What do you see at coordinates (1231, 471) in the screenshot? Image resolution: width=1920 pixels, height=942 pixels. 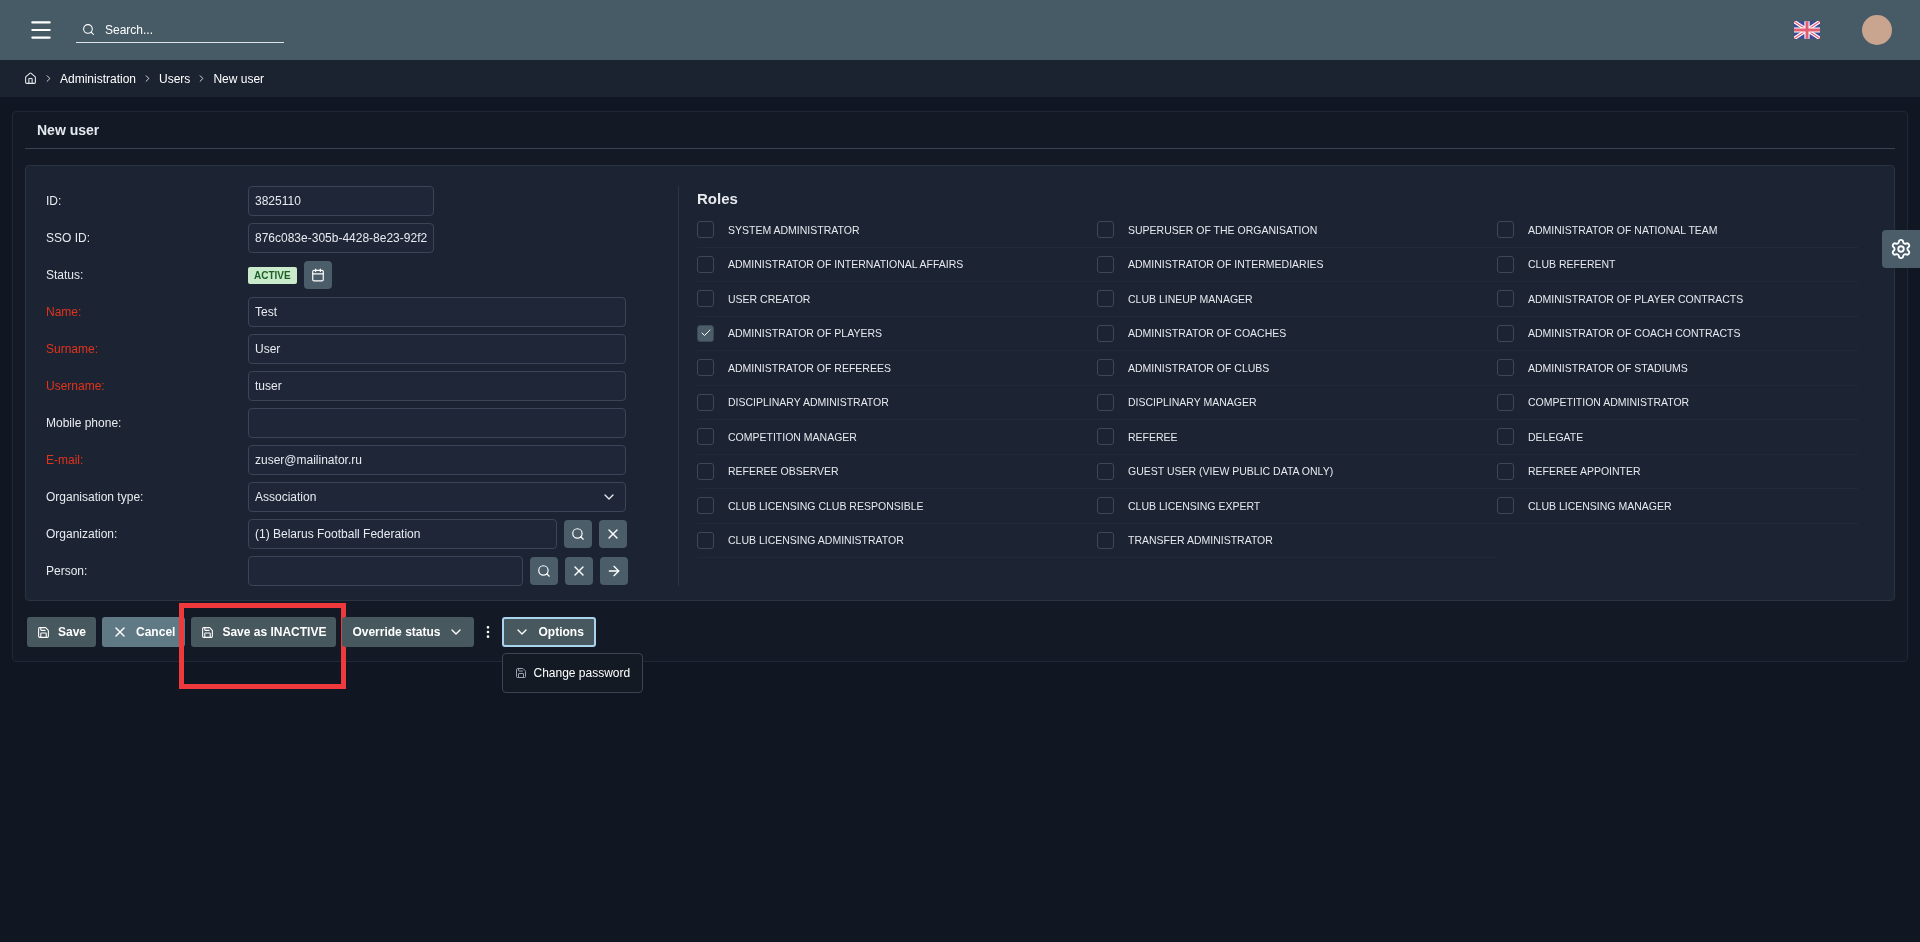 I see `role-label: GUEST USER (VIEW PUBLIC DATA ONLY)` at bounding box center [1231, 471].